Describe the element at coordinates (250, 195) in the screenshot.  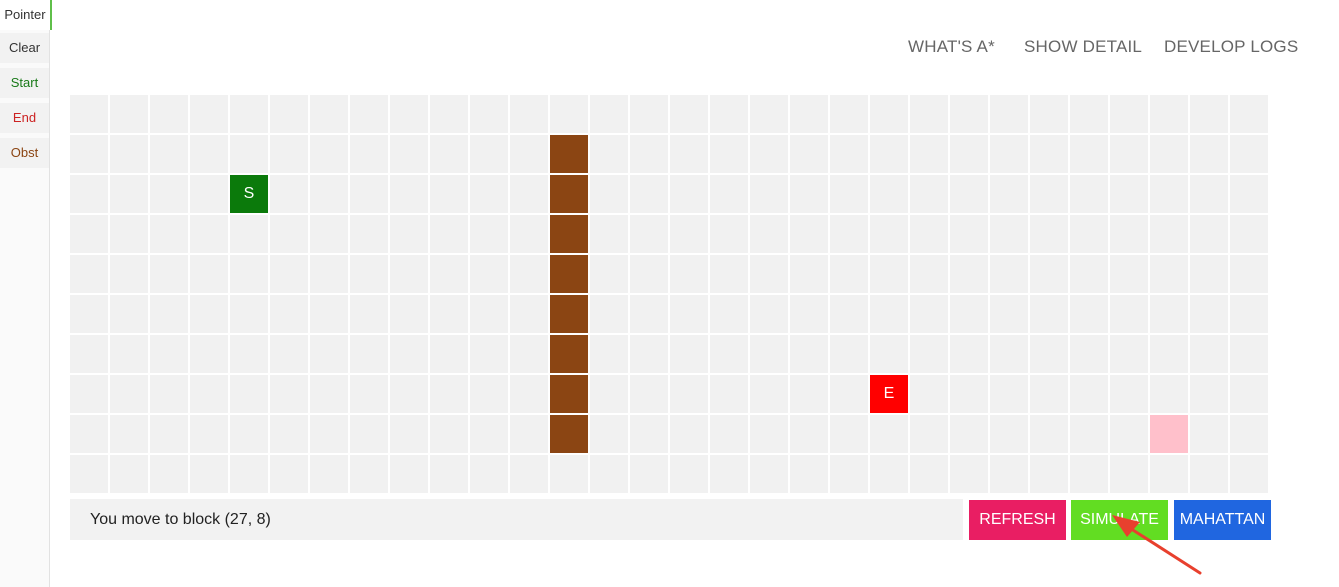
I see `start-cell: S` at that location.